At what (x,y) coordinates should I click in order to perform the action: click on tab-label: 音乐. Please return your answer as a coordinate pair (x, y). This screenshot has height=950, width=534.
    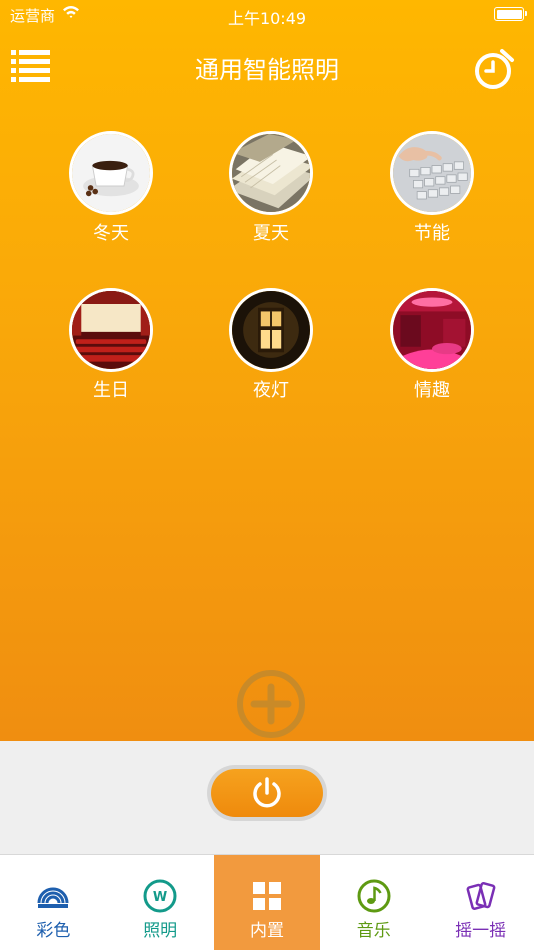
    Looking at the image, I should click on (373, 931).